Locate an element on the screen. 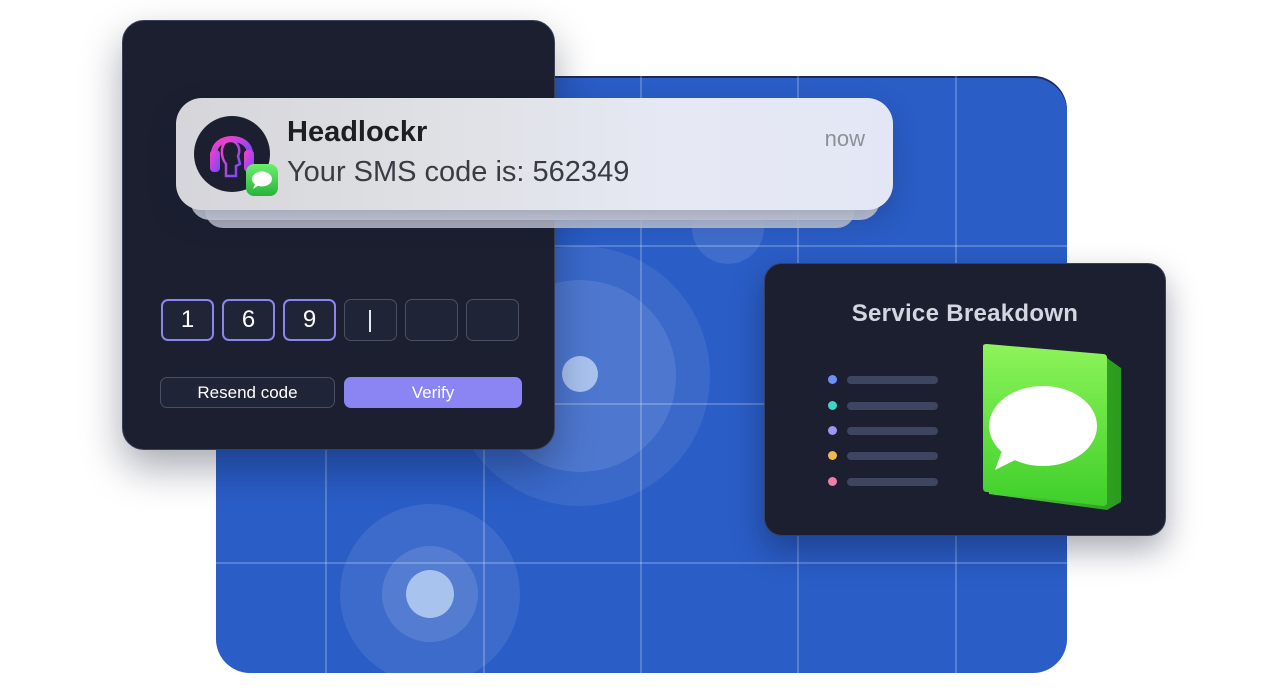 The height and width of the screenshot is (698, 1288). resend-code-button: Resend code is located at coordinates (247, 392).